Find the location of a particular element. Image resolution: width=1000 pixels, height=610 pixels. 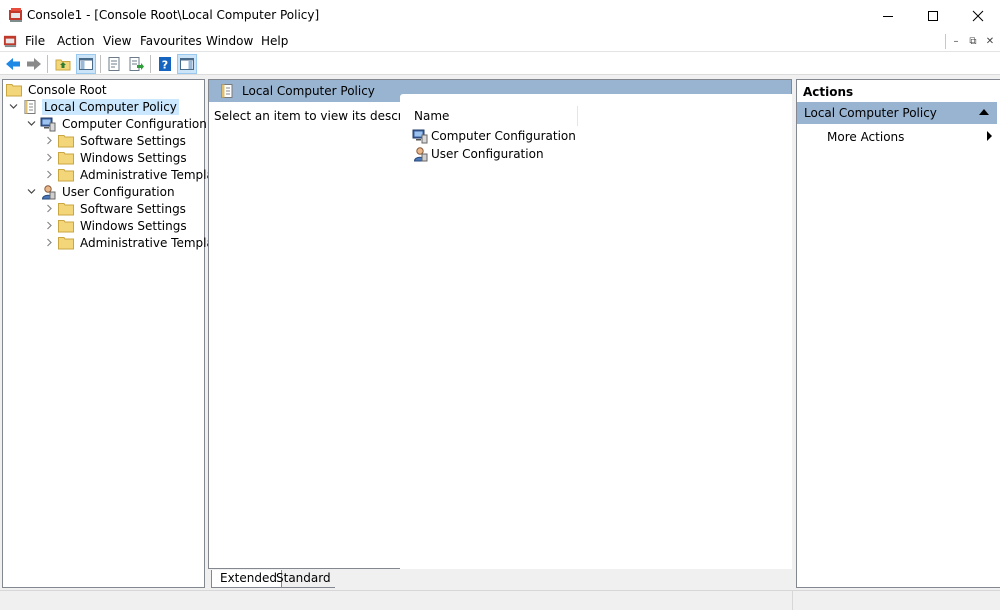

view-tabs: Extended Standard is located at coordinates (500, 579).